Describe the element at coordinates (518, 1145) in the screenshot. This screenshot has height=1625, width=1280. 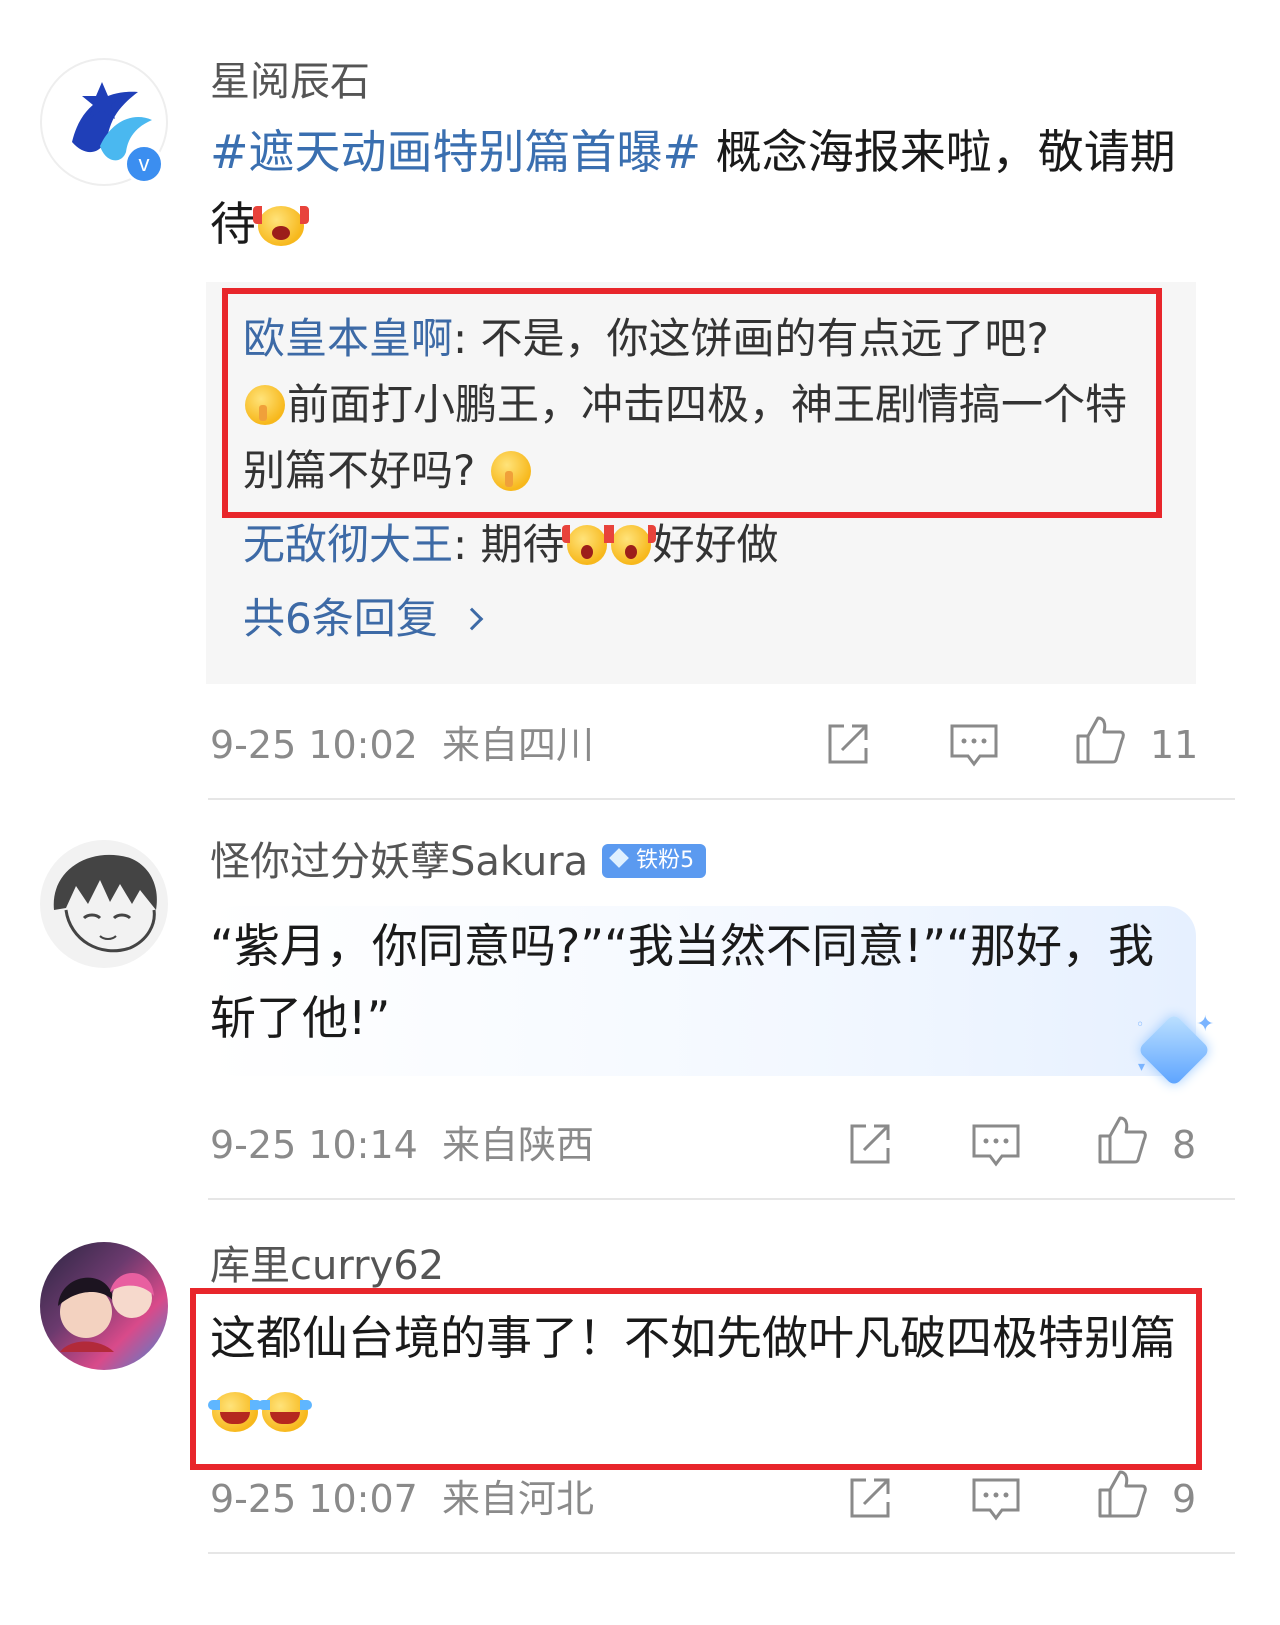
I see `comment-location: 来自陕西` at that location.